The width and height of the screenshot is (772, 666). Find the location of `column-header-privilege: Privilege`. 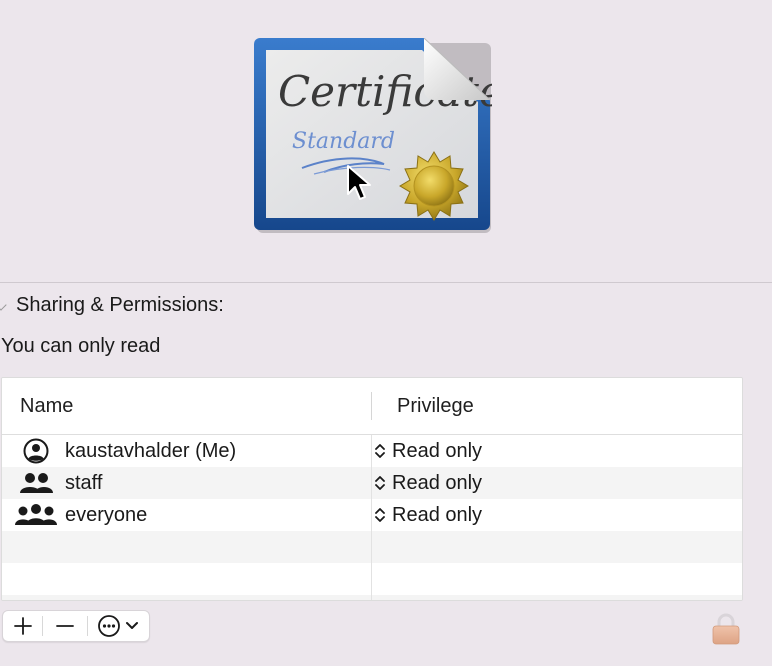

column-header-privilege: Privilege is located at coordinates (435, 406).